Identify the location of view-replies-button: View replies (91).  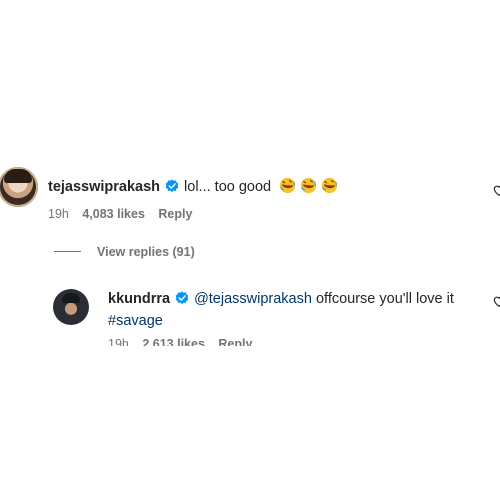
(124, 252).